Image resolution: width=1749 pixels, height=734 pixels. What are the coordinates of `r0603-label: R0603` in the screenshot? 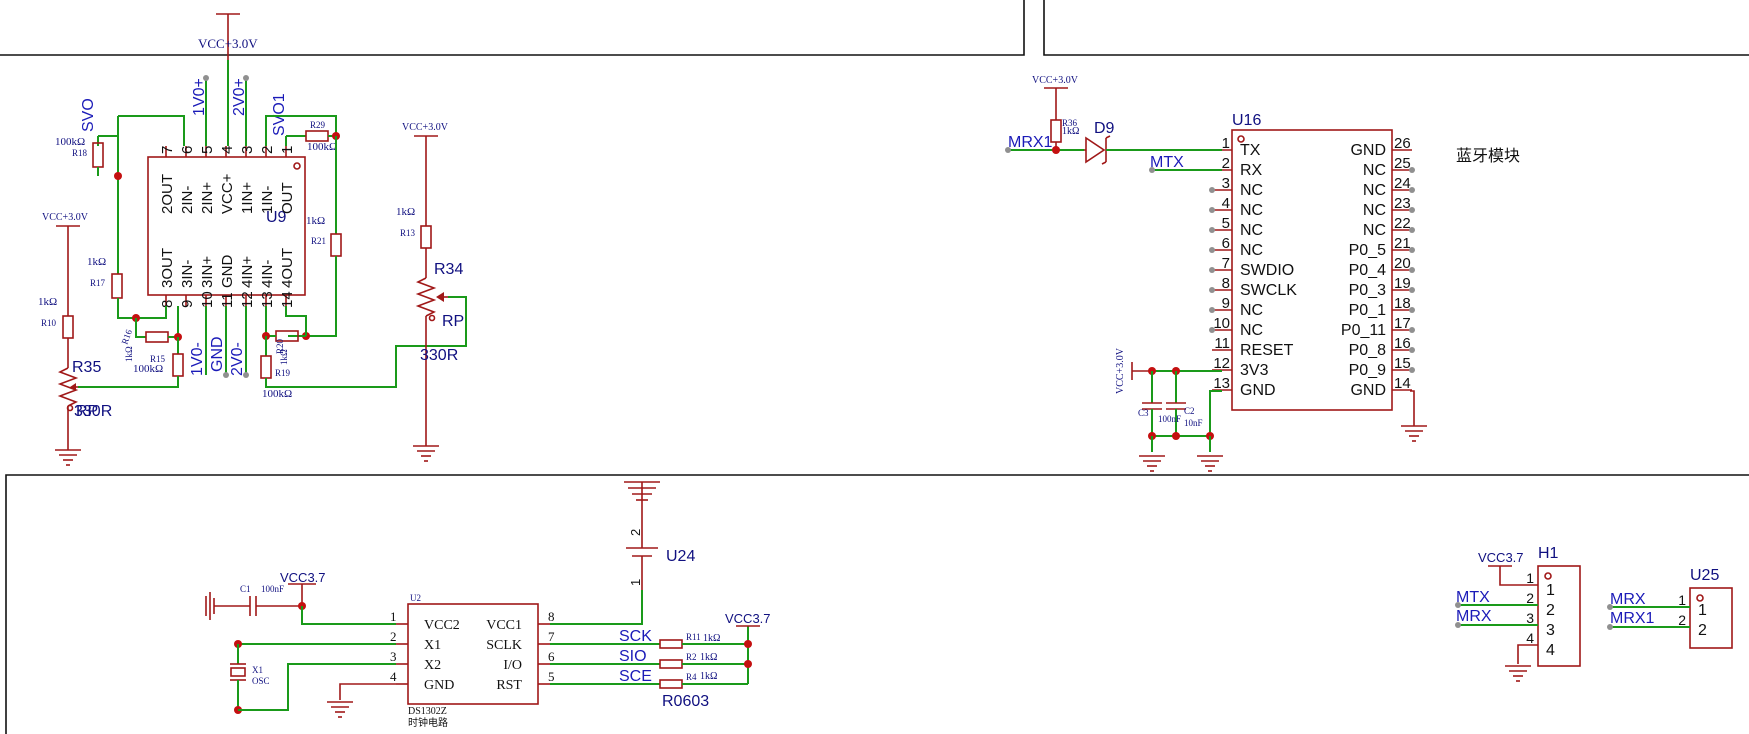 It's located at (685, 701).